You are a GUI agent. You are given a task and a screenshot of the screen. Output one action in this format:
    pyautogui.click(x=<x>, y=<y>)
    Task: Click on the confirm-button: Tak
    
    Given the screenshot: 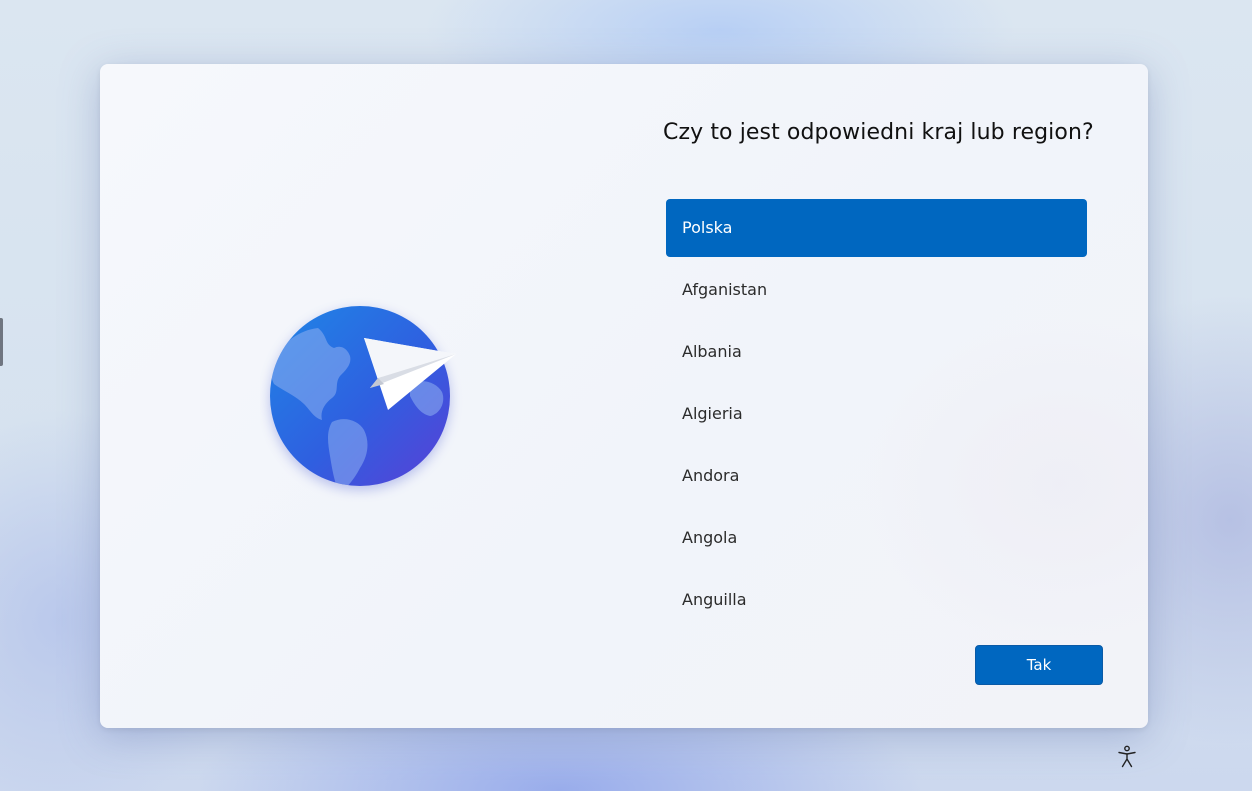 What is the action you would take?
    pyautogui.click(x=1039, y=665)
    